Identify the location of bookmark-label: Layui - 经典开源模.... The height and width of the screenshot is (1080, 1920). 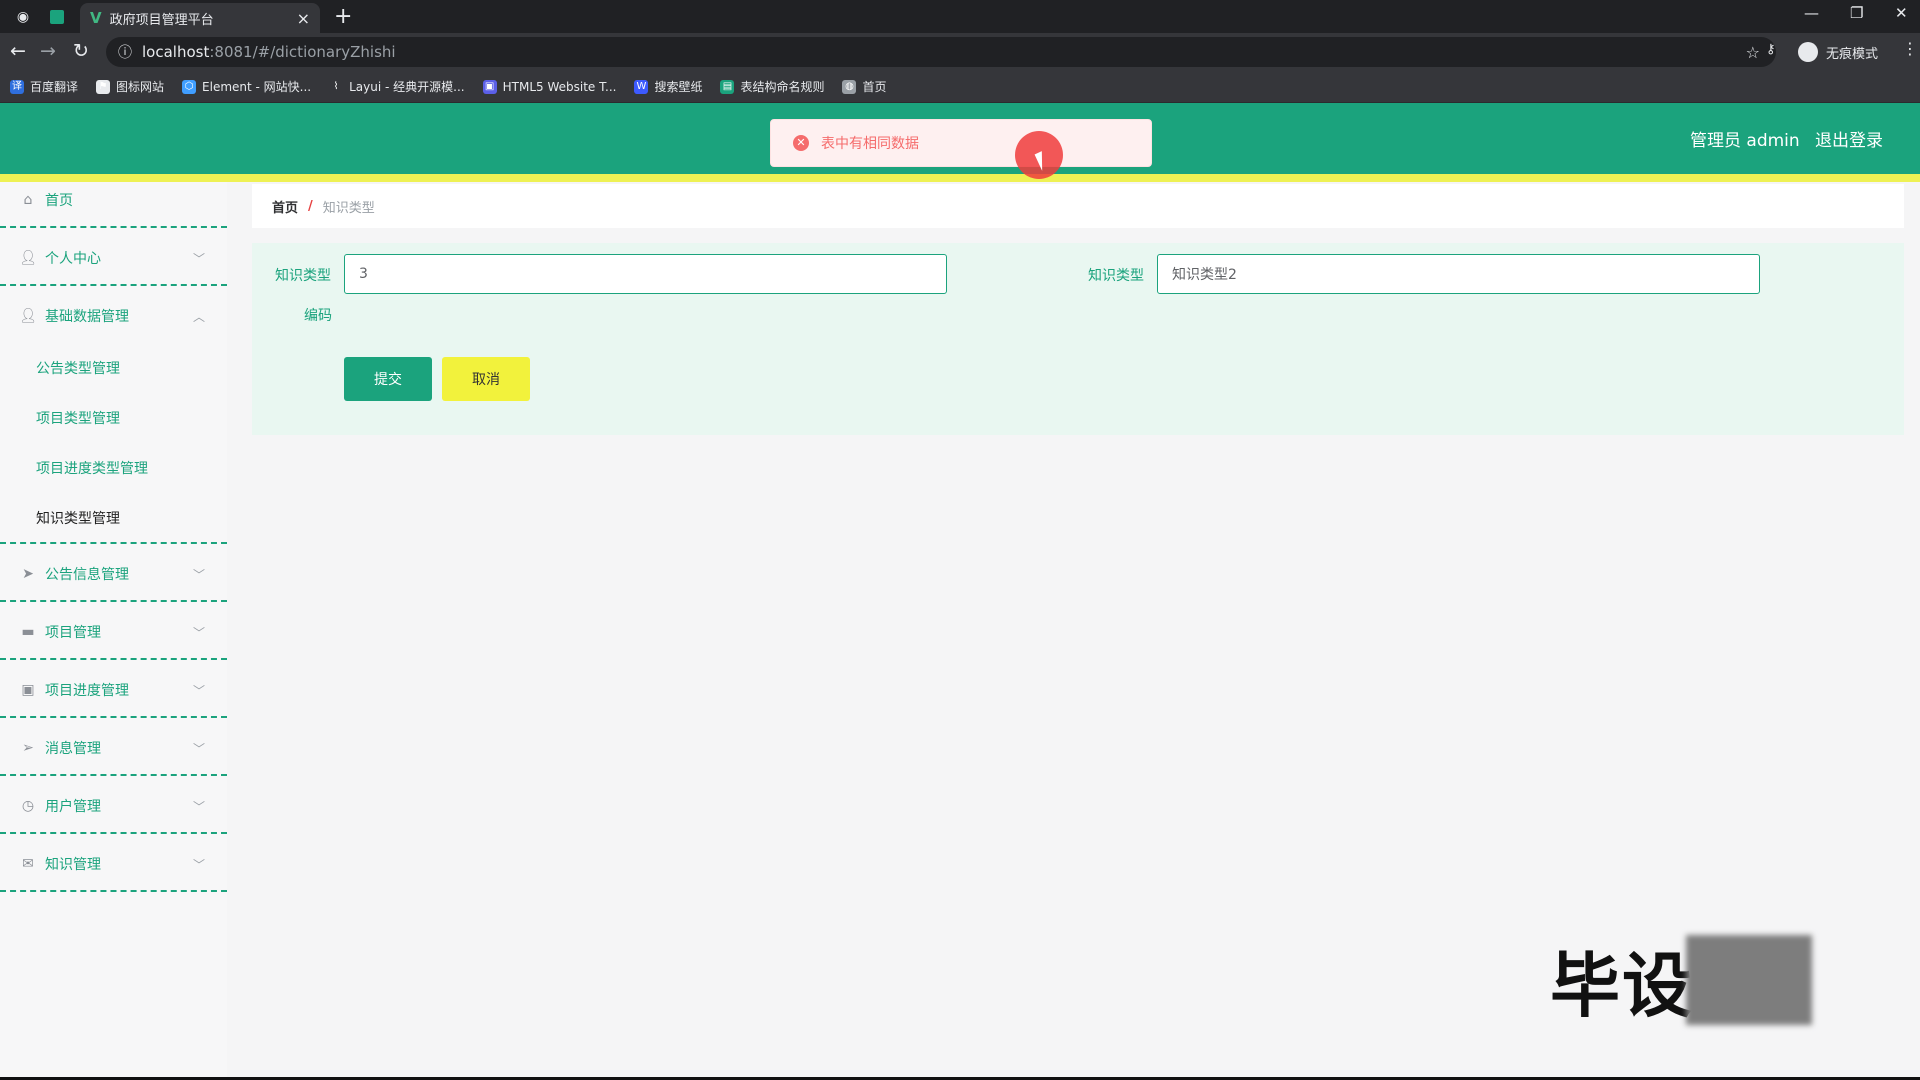
(407, 87).